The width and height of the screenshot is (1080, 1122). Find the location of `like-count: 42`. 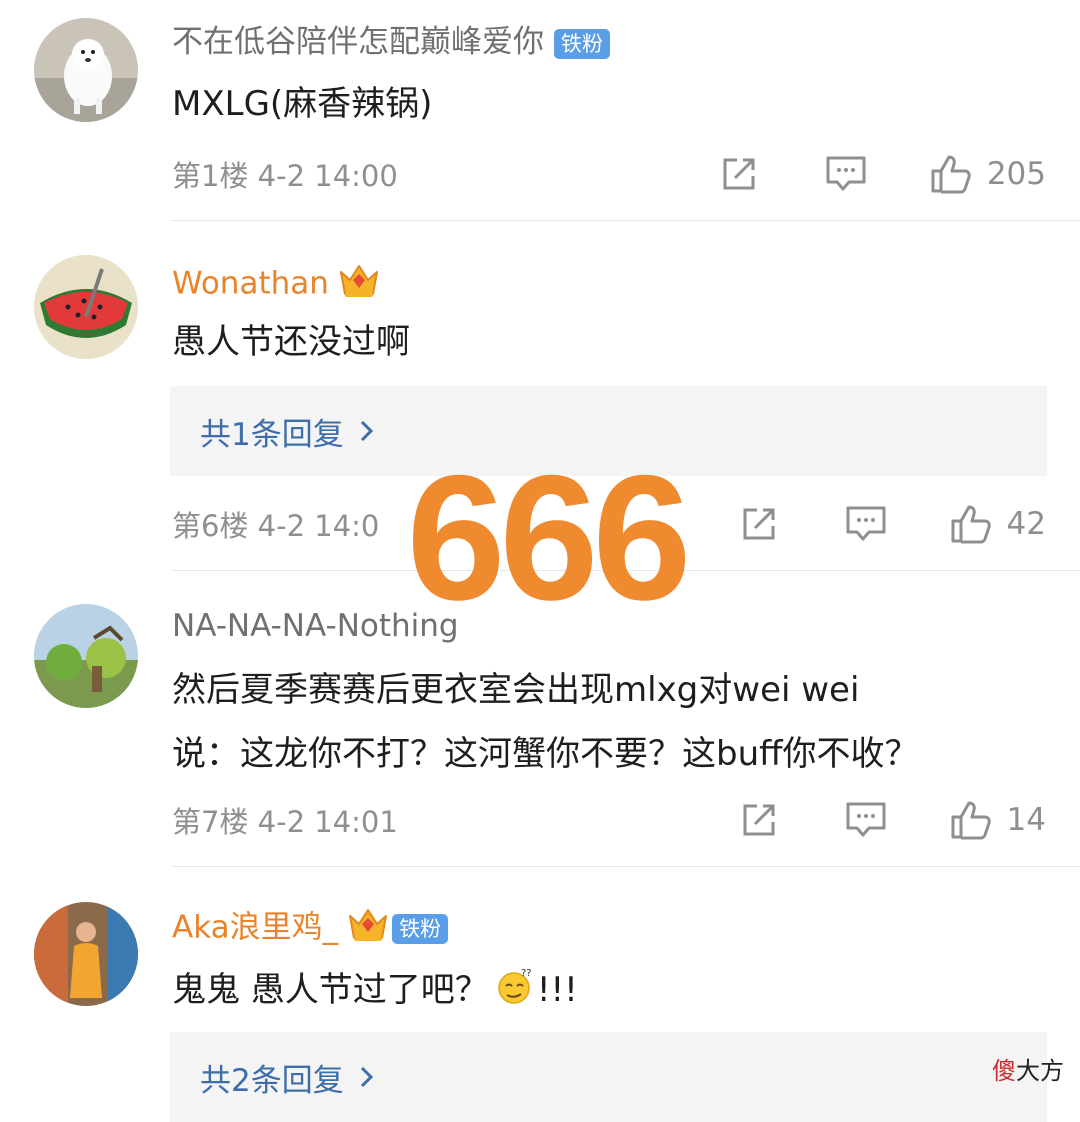

like-count: 42 is located at coordinates (1026, 524).